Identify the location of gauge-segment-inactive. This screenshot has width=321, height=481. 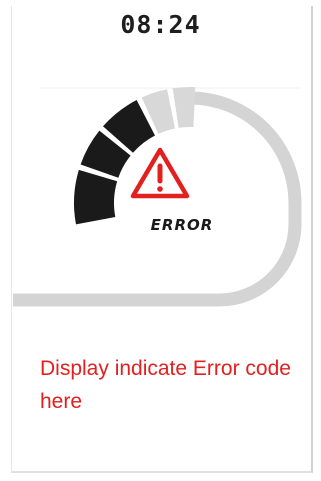
(184, 107).